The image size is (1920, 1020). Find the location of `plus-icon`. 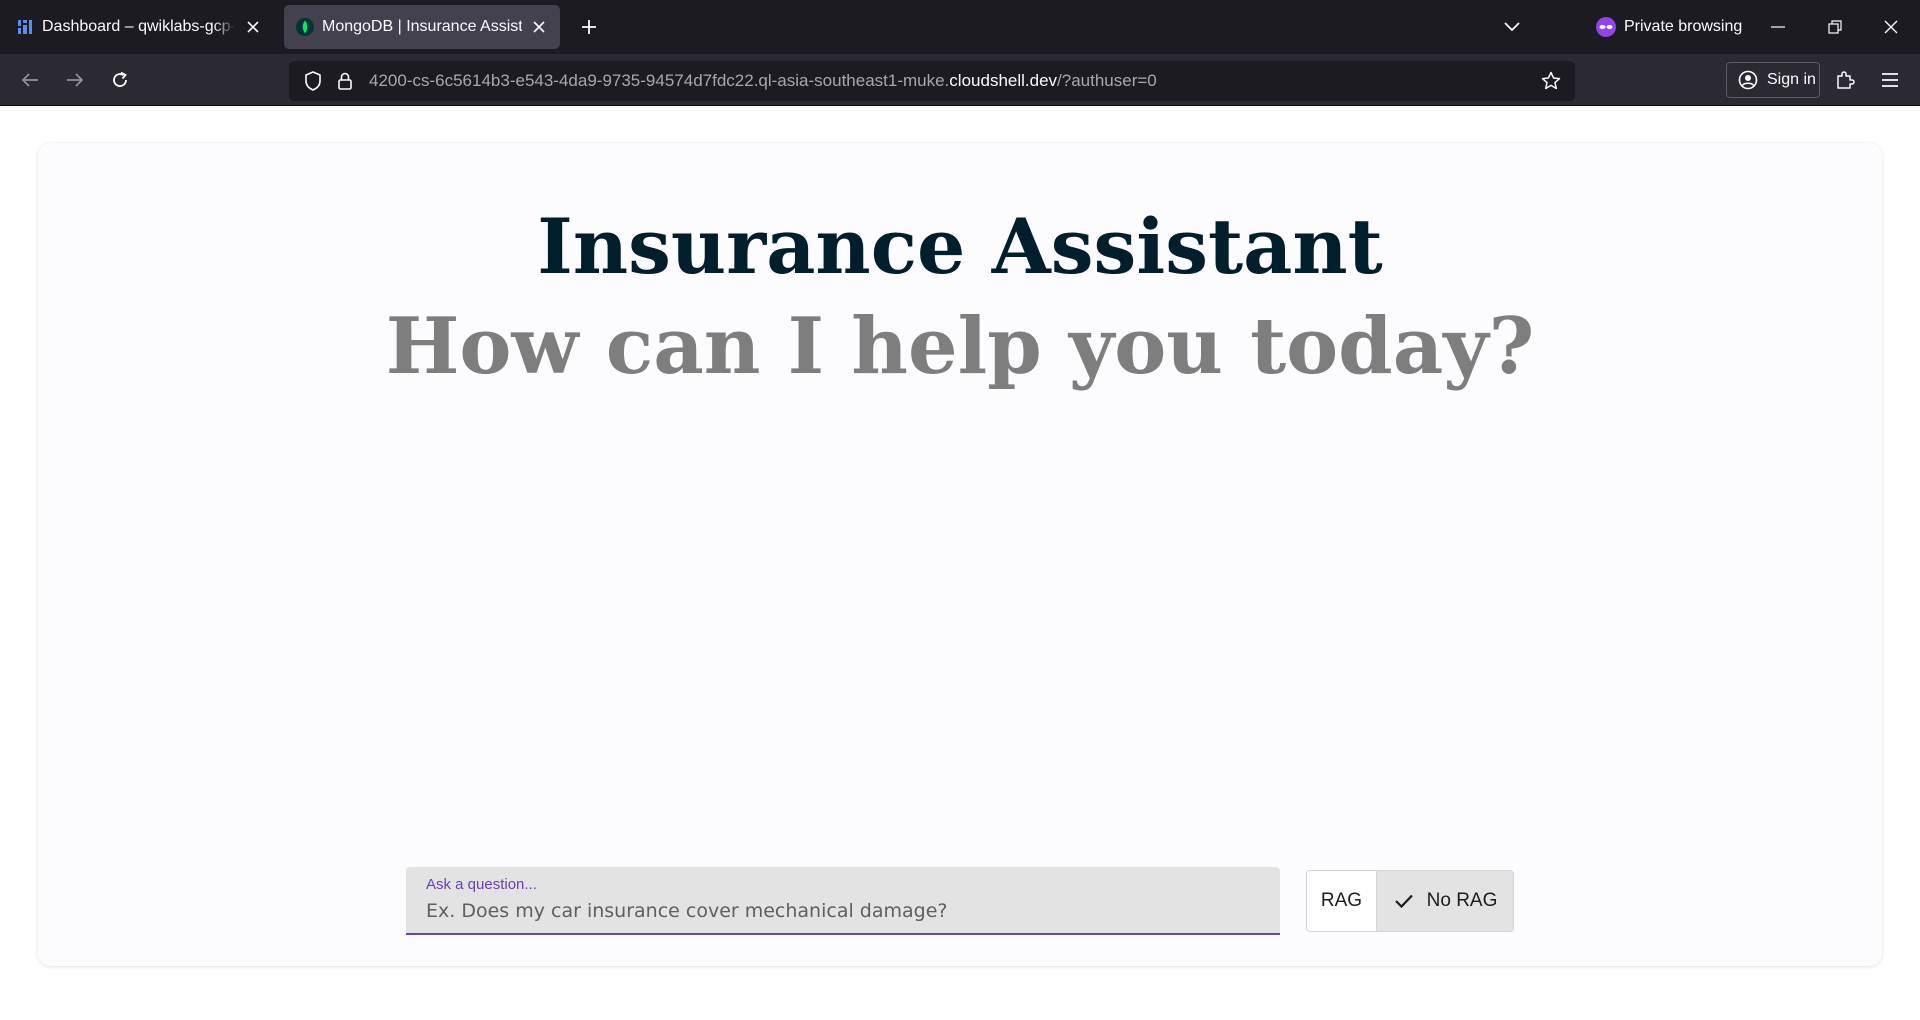

plus-icon is located at coordinates (589, 27).